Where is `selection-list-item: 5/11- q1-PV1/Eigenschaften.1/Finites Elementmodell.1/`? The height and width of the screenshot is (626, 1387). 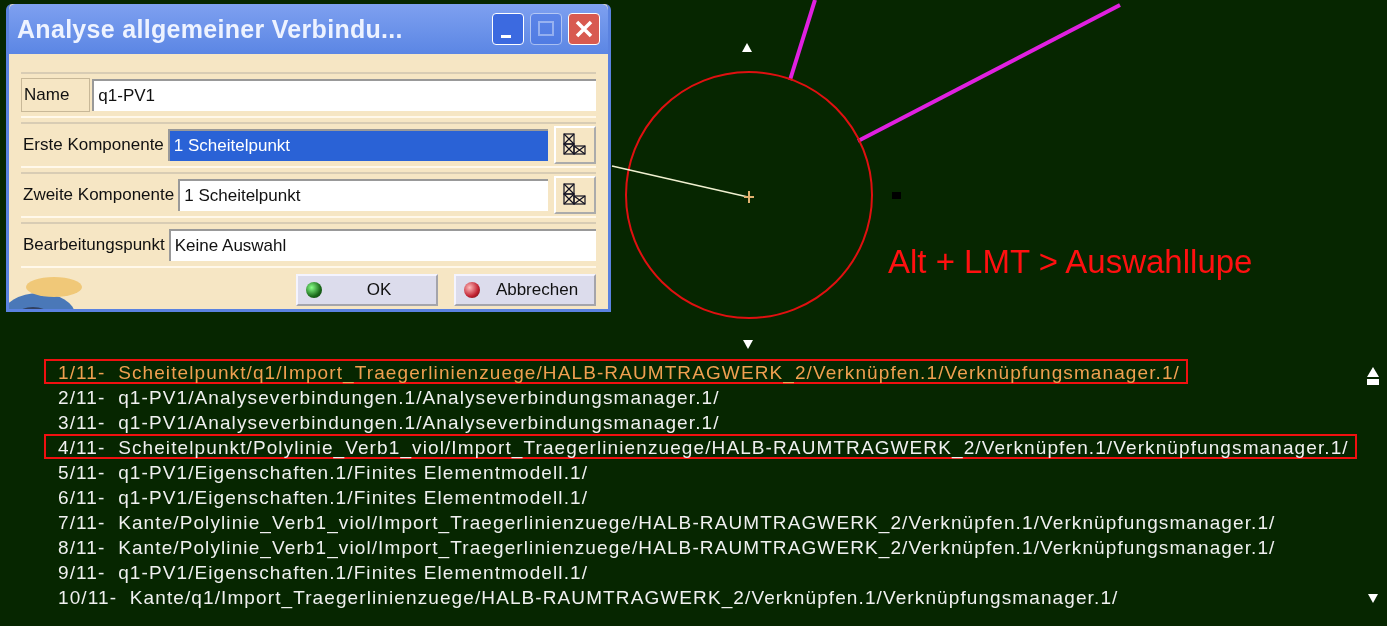 selection-list-item: 5/11- q1-PV1/Eigenschaften.1/Finites Elementmodell.1/ is located at coordinates (320, 471).